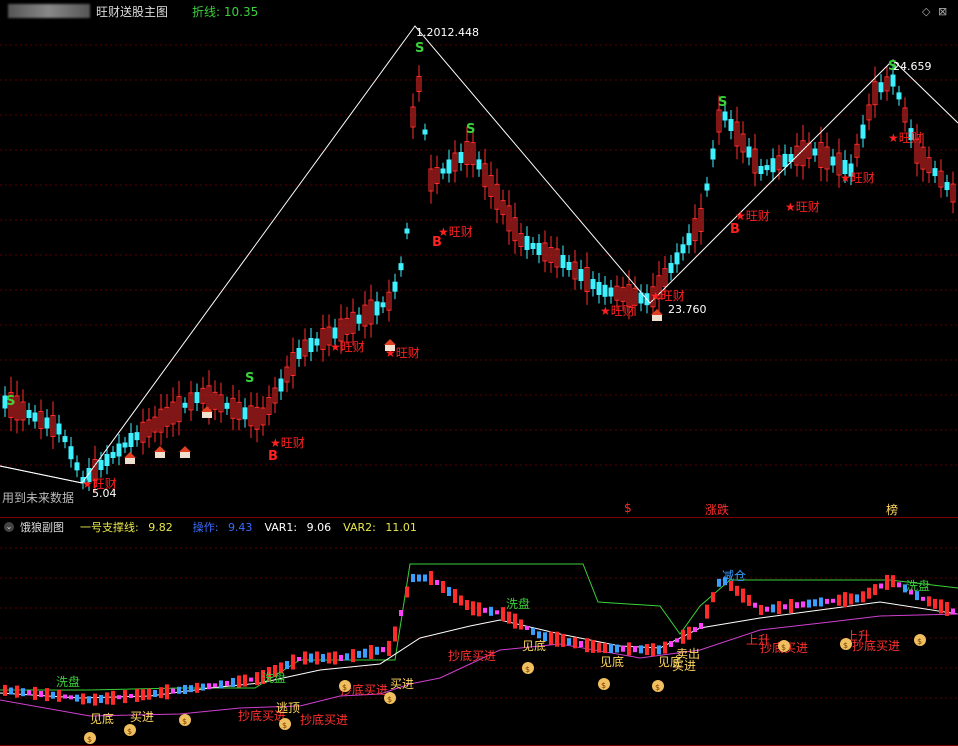 The height and width of the screenshot is (746, 958). What do you see at coordinates (42, 527) in the screenshot?
I see `sub-indicator-title: 饿狼副图` at bounding box center [42, 527].